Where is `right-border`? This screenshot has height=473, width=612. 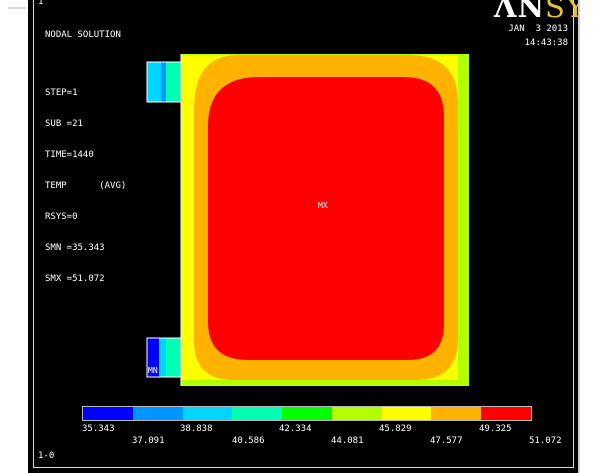
right-border is located at coordinates (579, 236).